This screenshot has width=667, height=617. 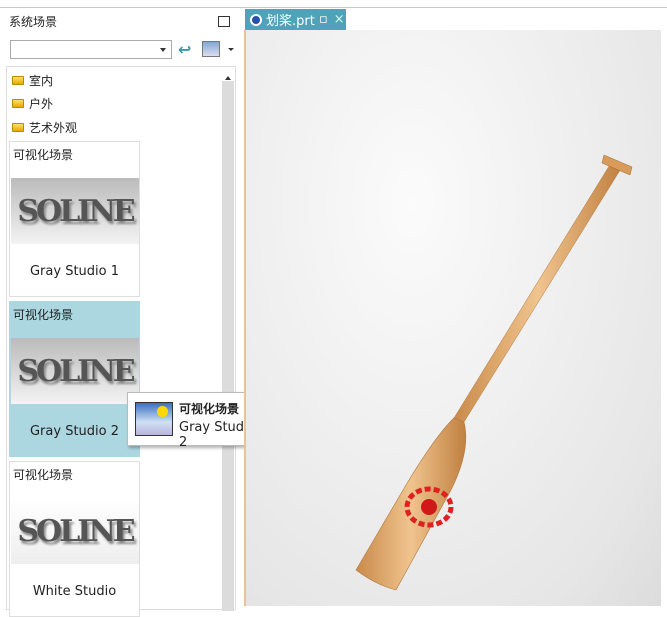 I want to click on tab-part-file: 划桨.prt ▫ ×, so click(x=295, y=19).